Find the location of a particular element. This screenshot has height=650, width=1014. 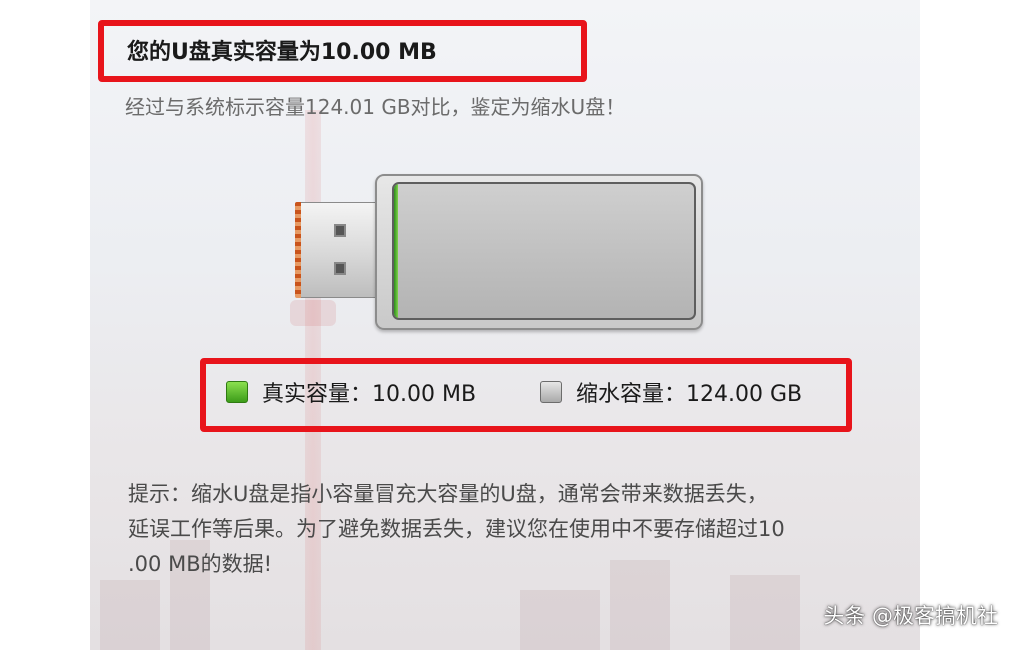

legend-swatch-shrink is located at coordinates (551, 392).